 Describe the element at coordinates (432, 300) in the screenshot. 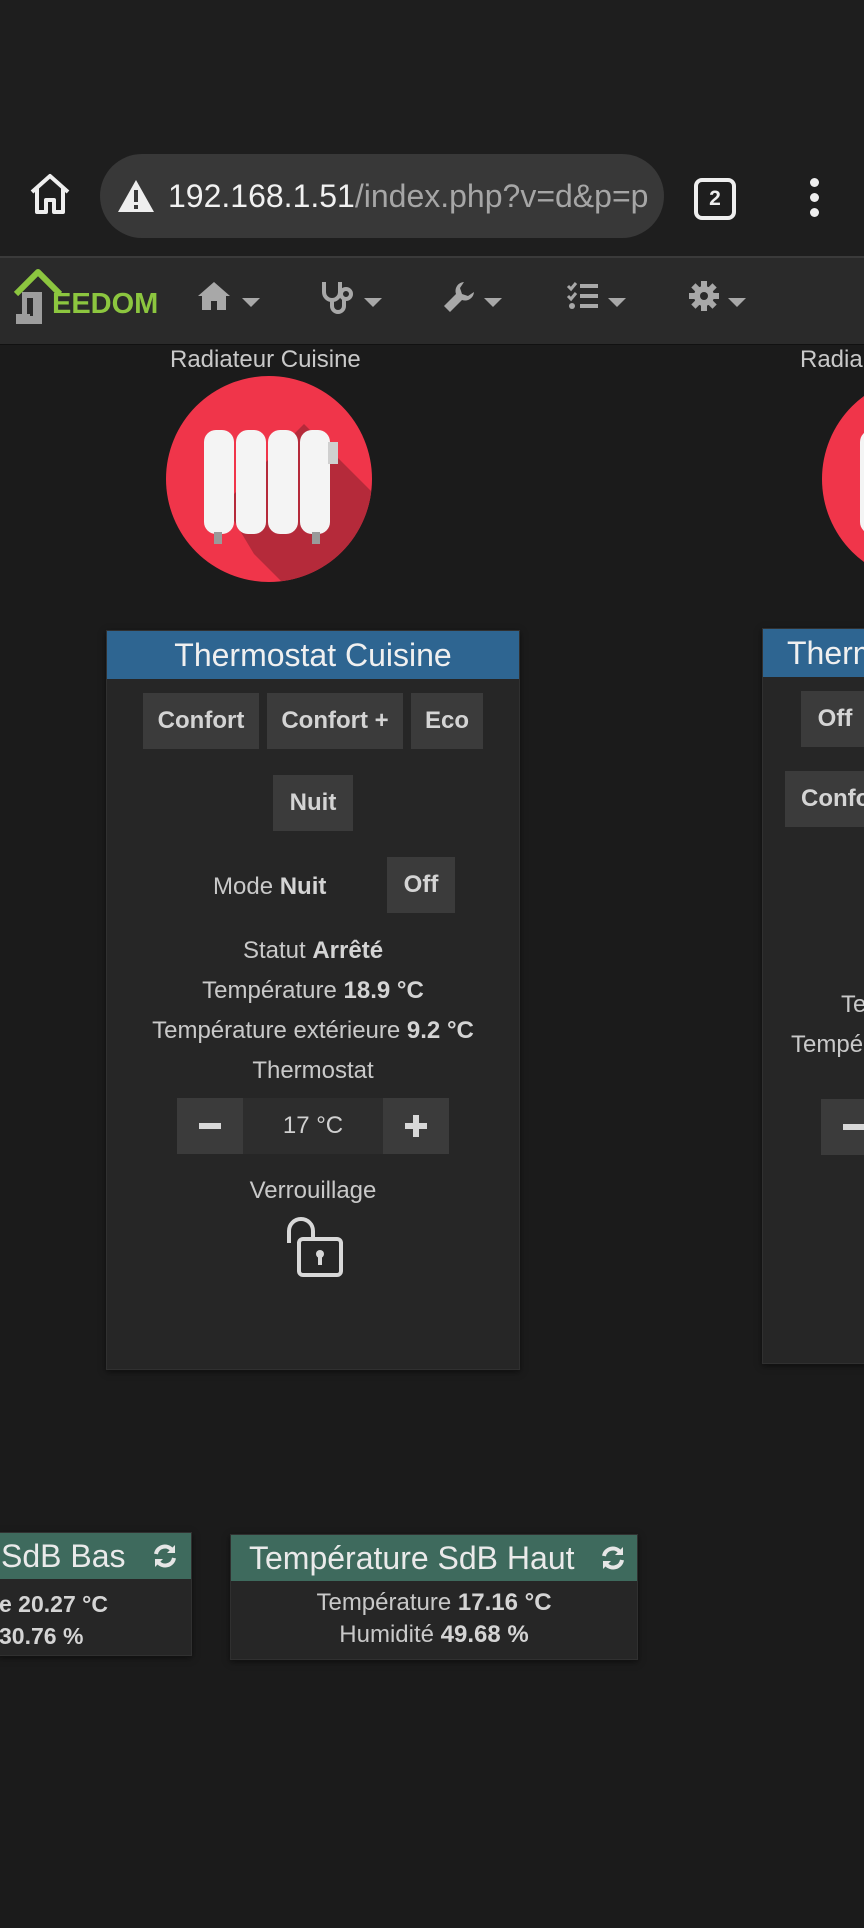

I see `jeedom-navbar: EEDOM` at that location.